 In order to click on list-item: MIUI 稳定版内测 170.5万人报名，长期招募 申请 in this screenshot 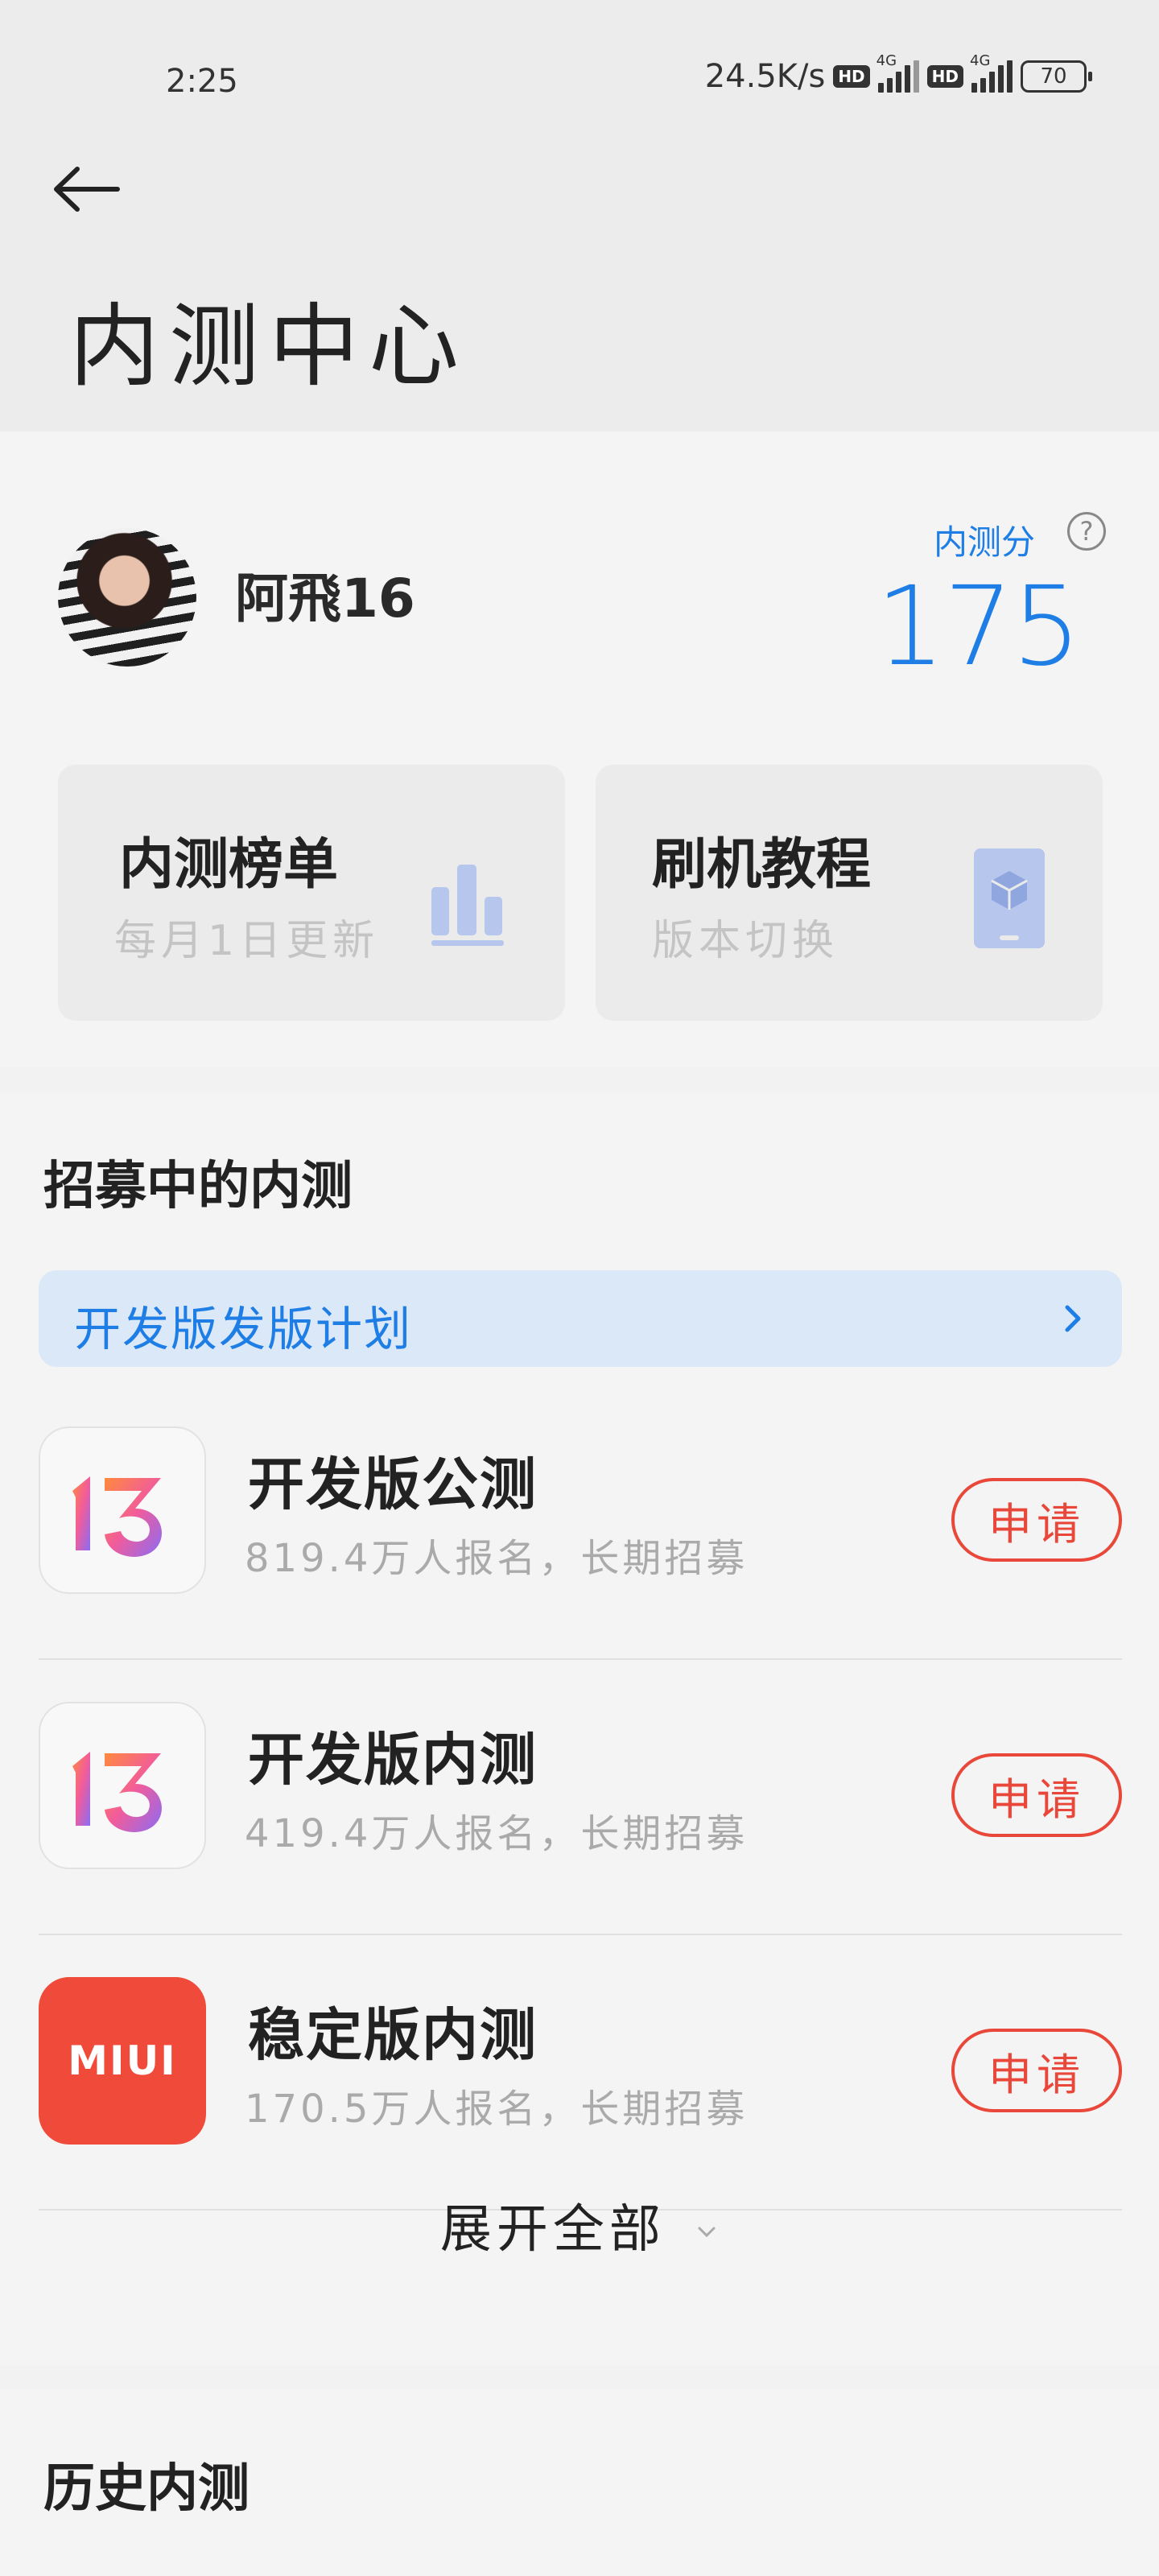, I will do `click(580, 2073)`.